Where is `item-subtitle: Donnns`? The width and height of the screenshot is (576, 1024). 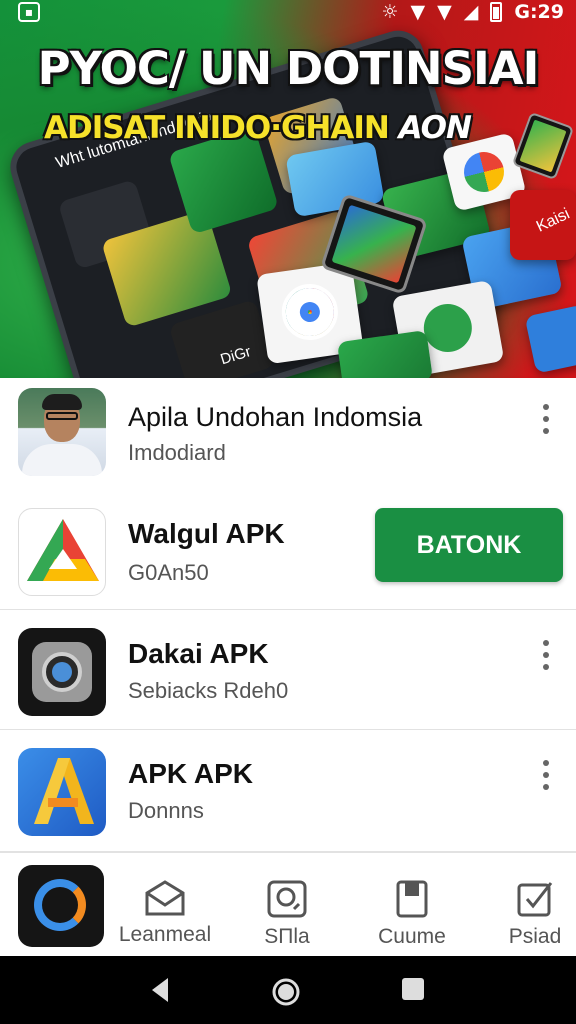
item-subtitle: Donnns is located at coordinates (166, 810).